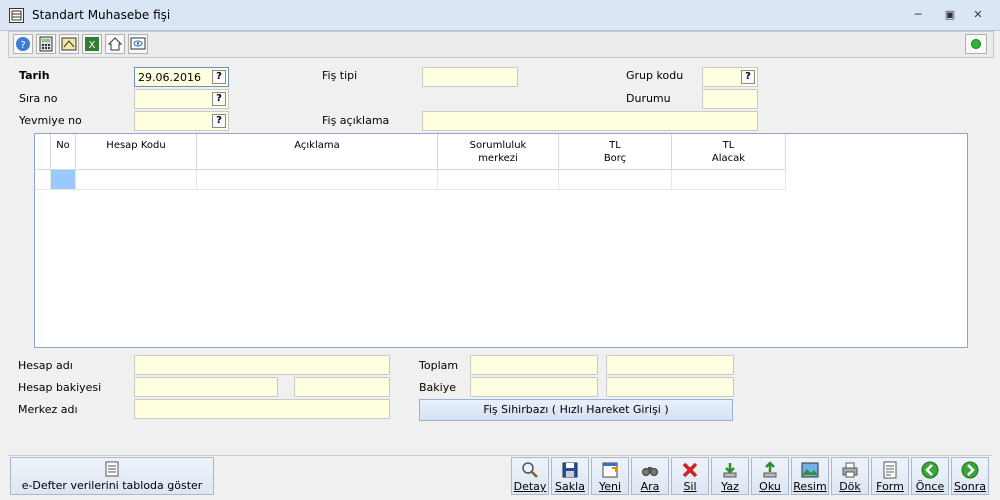  Describe the element at coordinates (219, 121) in the screenshot. I see `yevmiye-no-lookup-button: ?` at that location.